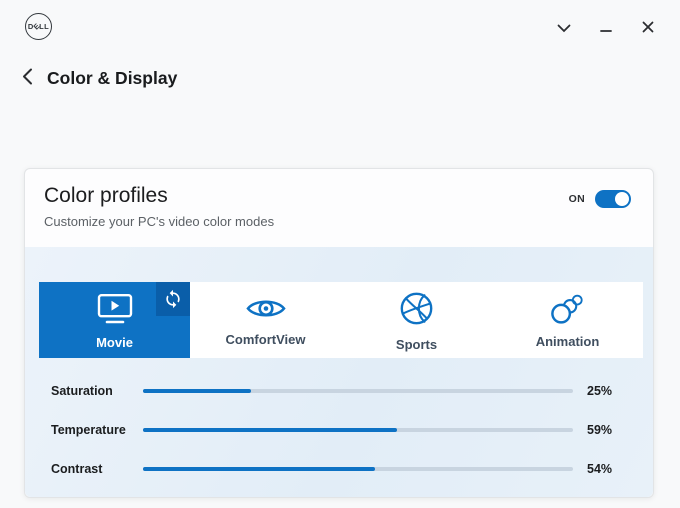 The width and height of the screenshot is (680, 508). I want to click on slider-label: Saturation, so click(82, 390).